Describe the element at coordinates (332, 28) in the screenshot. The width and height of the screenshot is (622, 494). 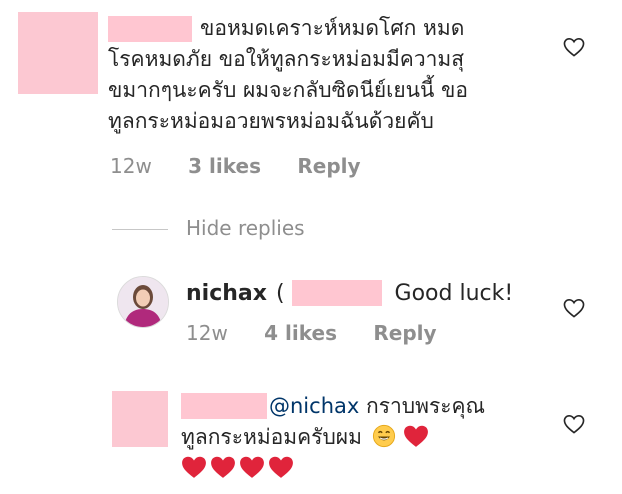
I see `comment-line: ขอหมดเคราะห์หมดโศก หมด` at that location.